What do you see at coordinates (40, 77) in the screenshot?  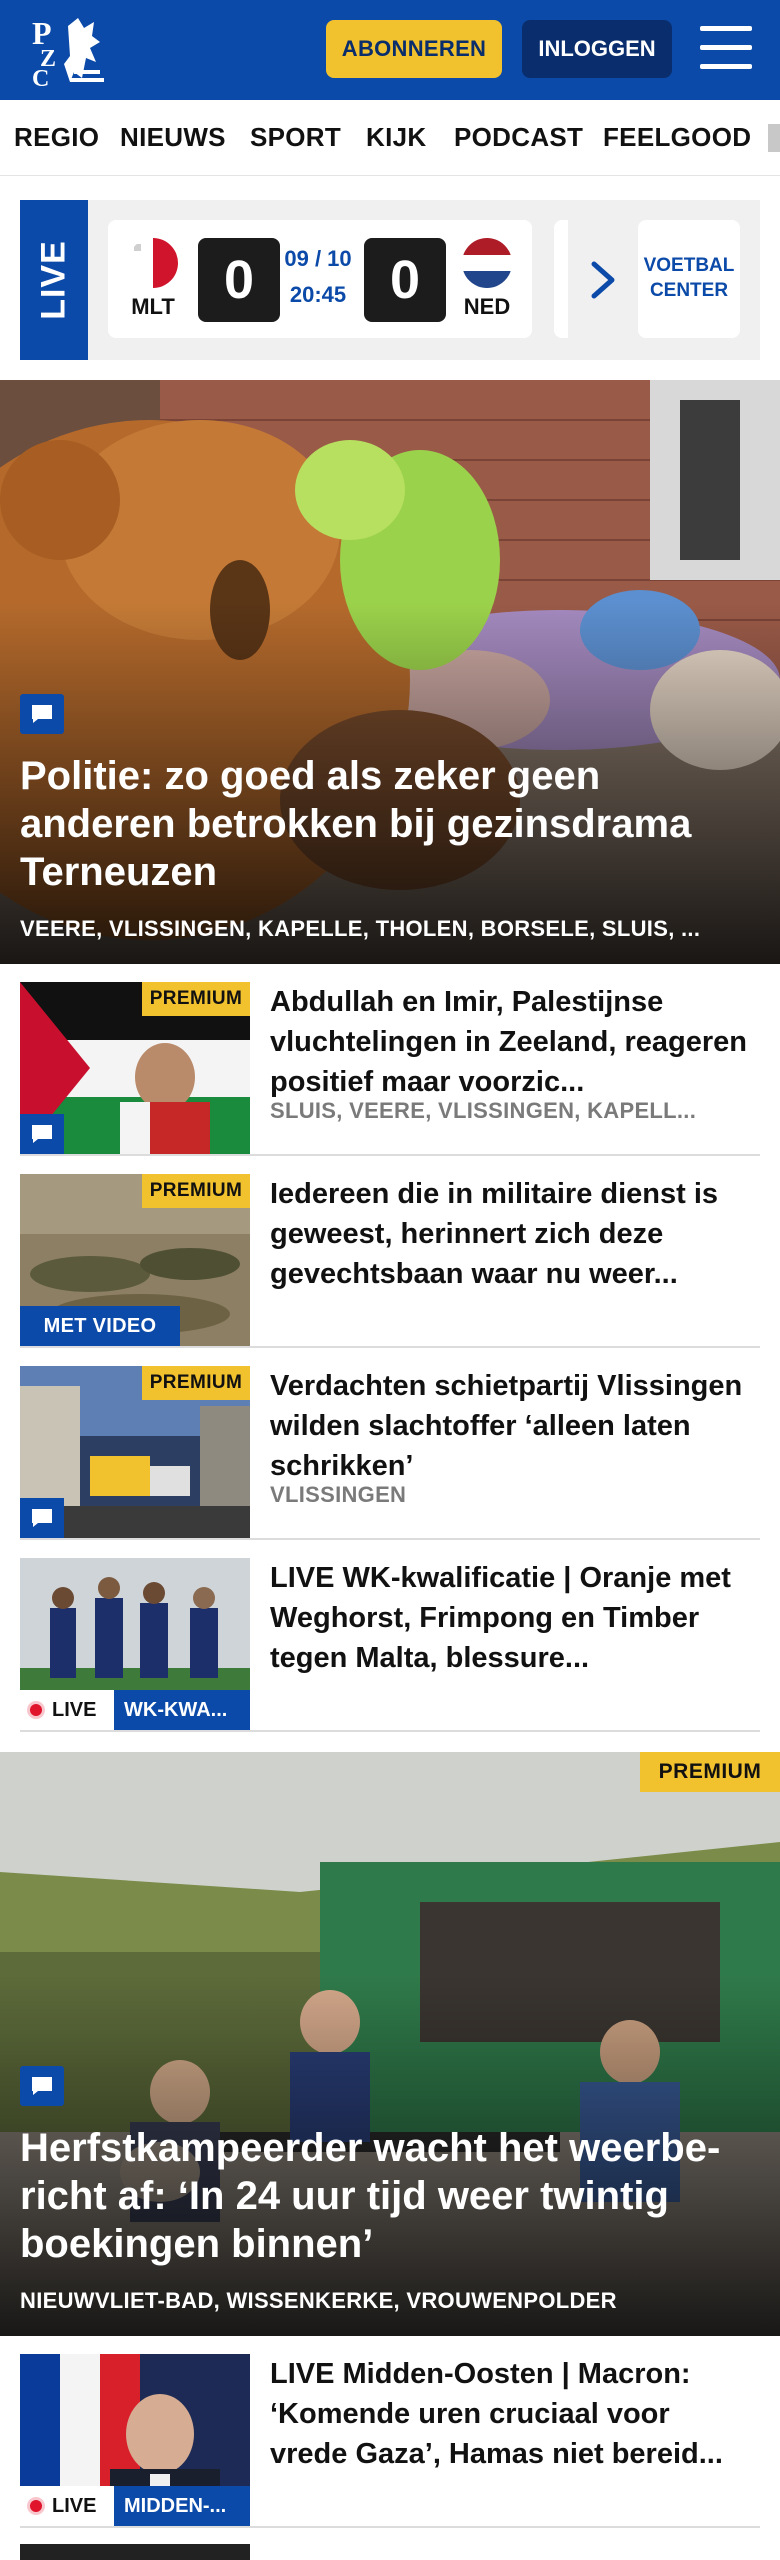 I see `svg-text: C` at bounding box center [40, 77].